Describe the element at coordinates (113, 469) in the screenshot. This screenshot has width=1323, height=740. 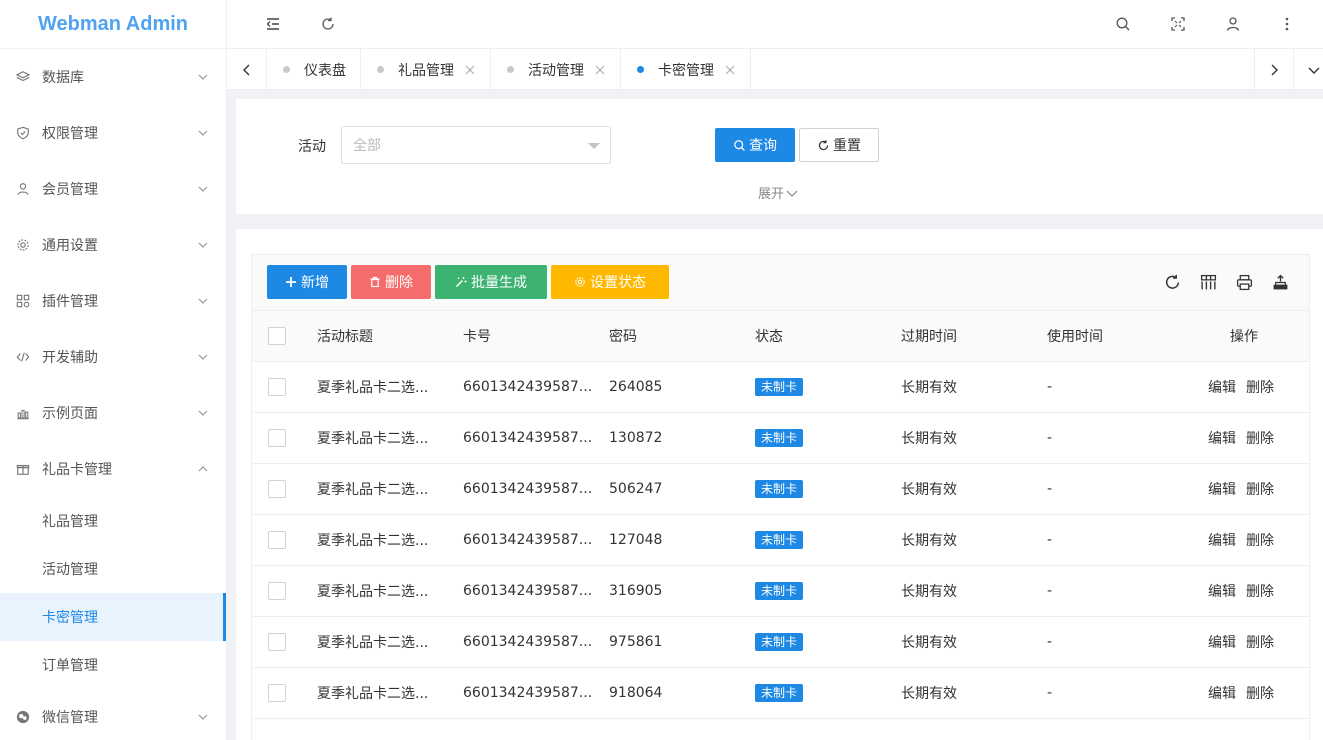
I see `sidebar-item-gift-cards: 礼品卡管理` at that location.